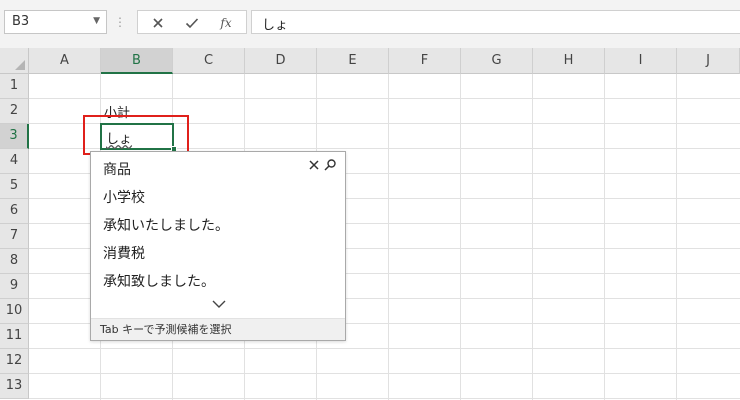 The width and height of the screenshot is (740, 400). I want to click on row-header-11: 11, so click(14, 336).